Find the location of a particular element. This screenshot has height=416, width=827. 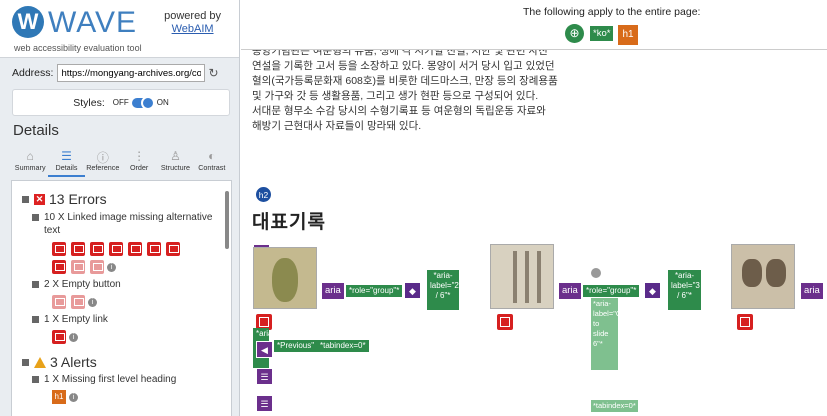

toggle-knob is located at coordinates (147, 102).